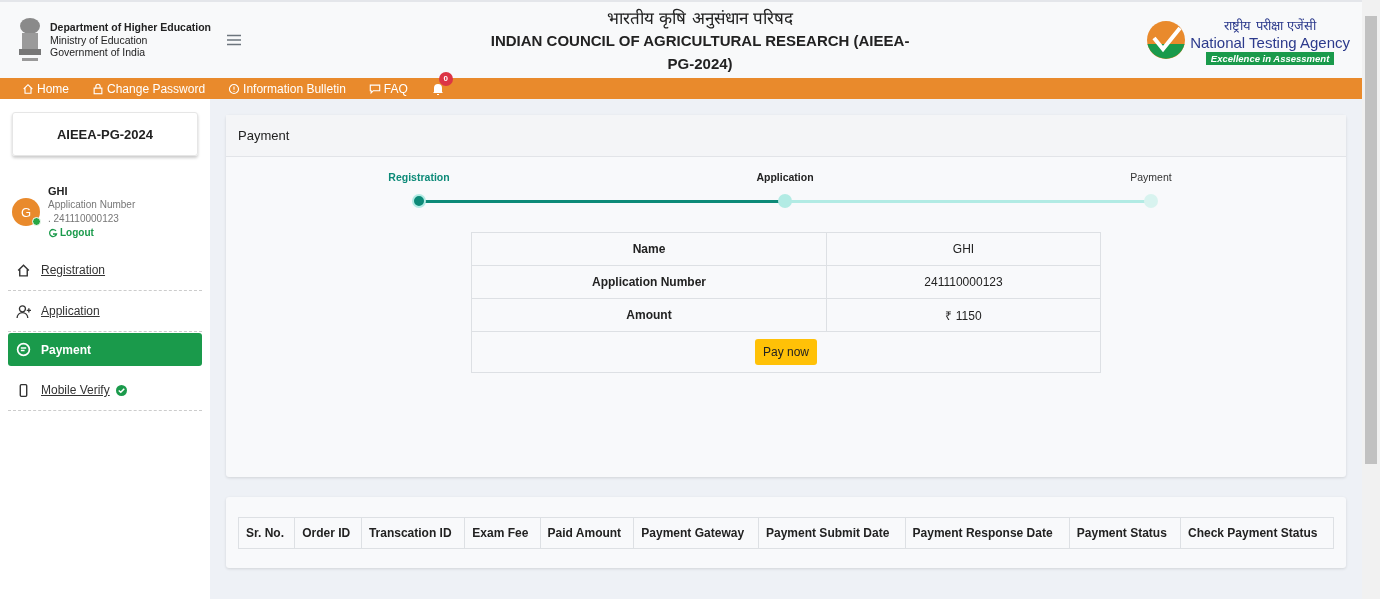 This screenshot has width=1380, height=599. I want to click on user-avatar: G, so click(26, 212).